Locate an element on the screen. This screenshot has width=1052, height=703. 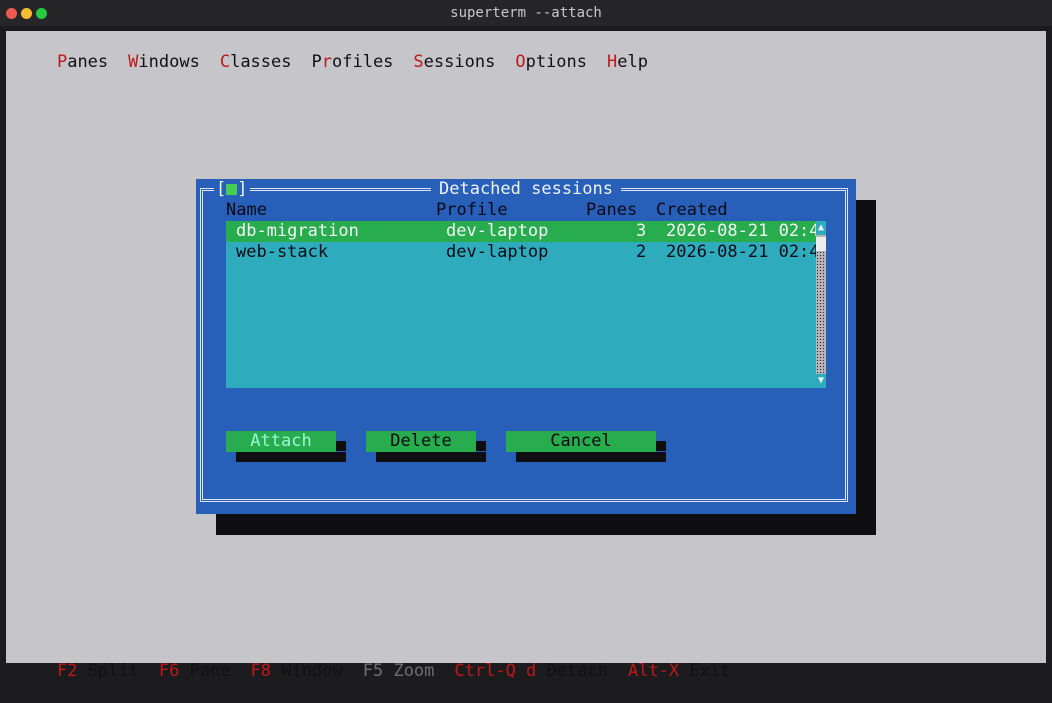
menu-panes: Panes is located at coordinates (82, 62).